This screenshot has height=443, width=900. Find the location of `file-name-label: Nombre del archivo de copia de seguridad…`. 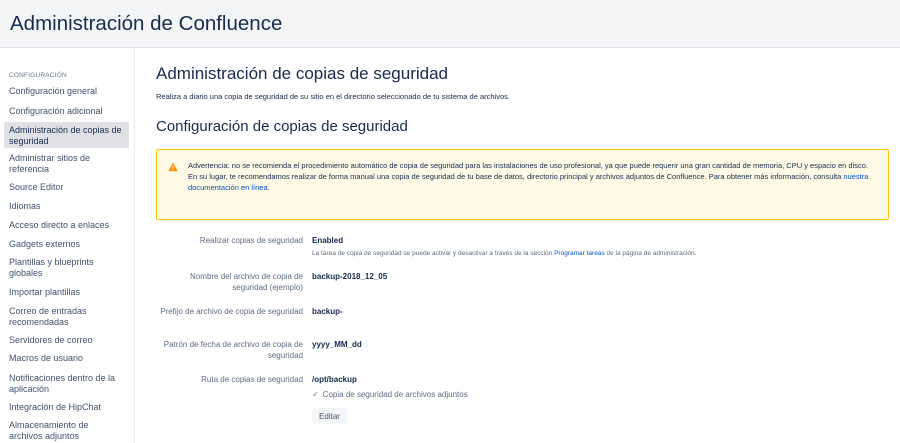

file-name-label: Nombre del archivo de copia de seguridad… is located at coordinates (246, 282).